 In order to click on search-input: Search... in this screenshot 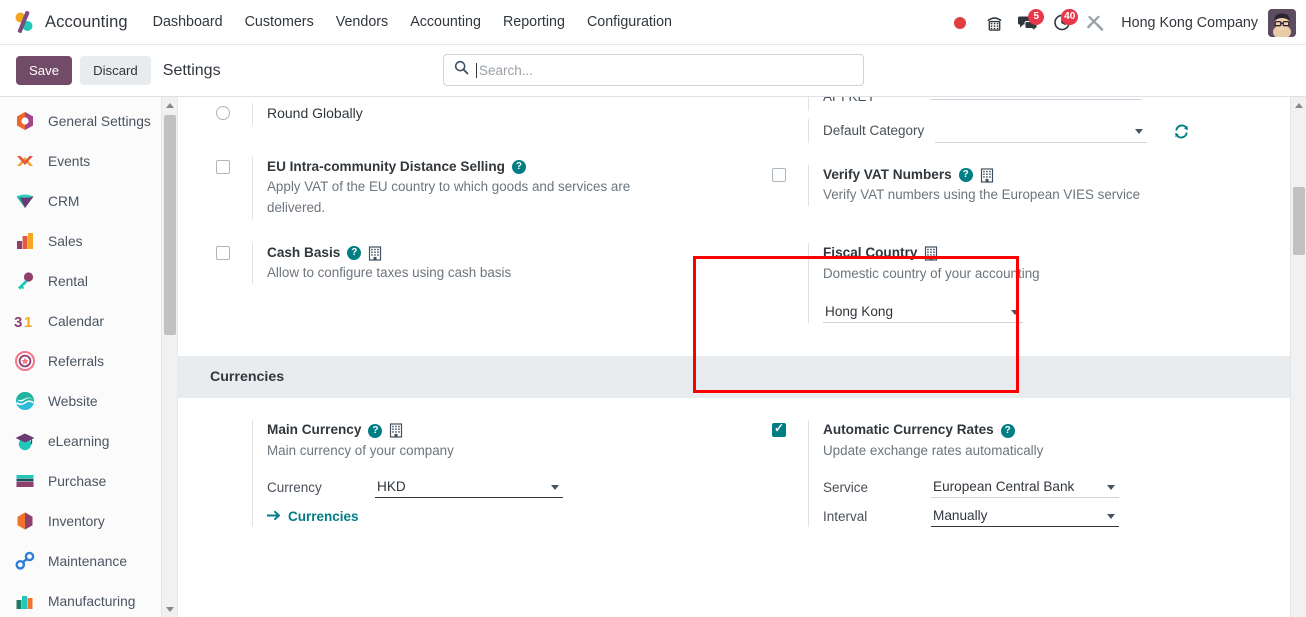, I will do `click(653, 70)`.